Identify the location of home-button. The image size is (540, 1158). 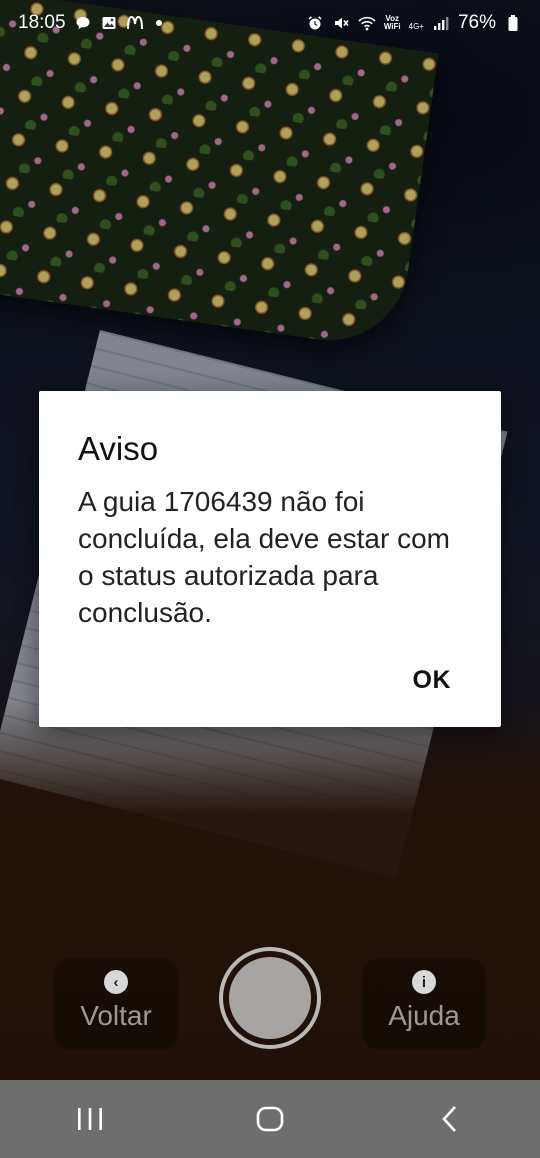
(270, 1119).